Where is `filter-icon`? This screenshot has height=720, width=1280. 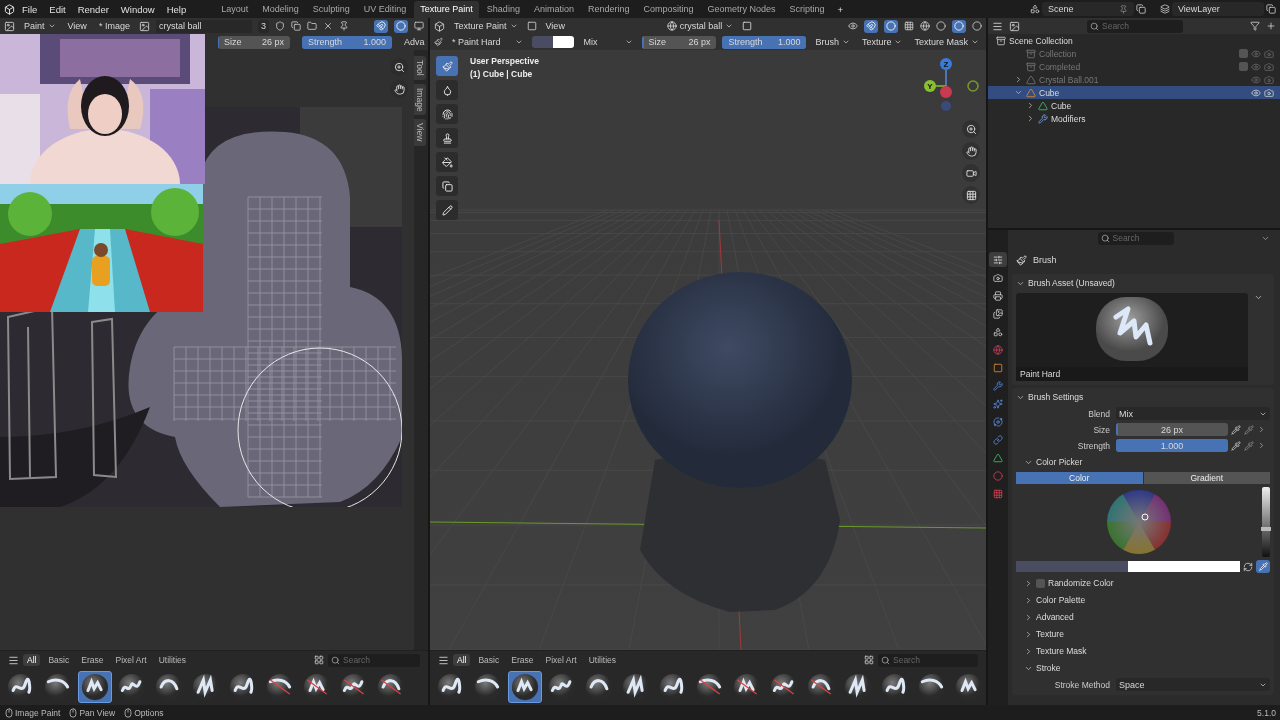
filter-icon is located at coordinates (1255, 26).